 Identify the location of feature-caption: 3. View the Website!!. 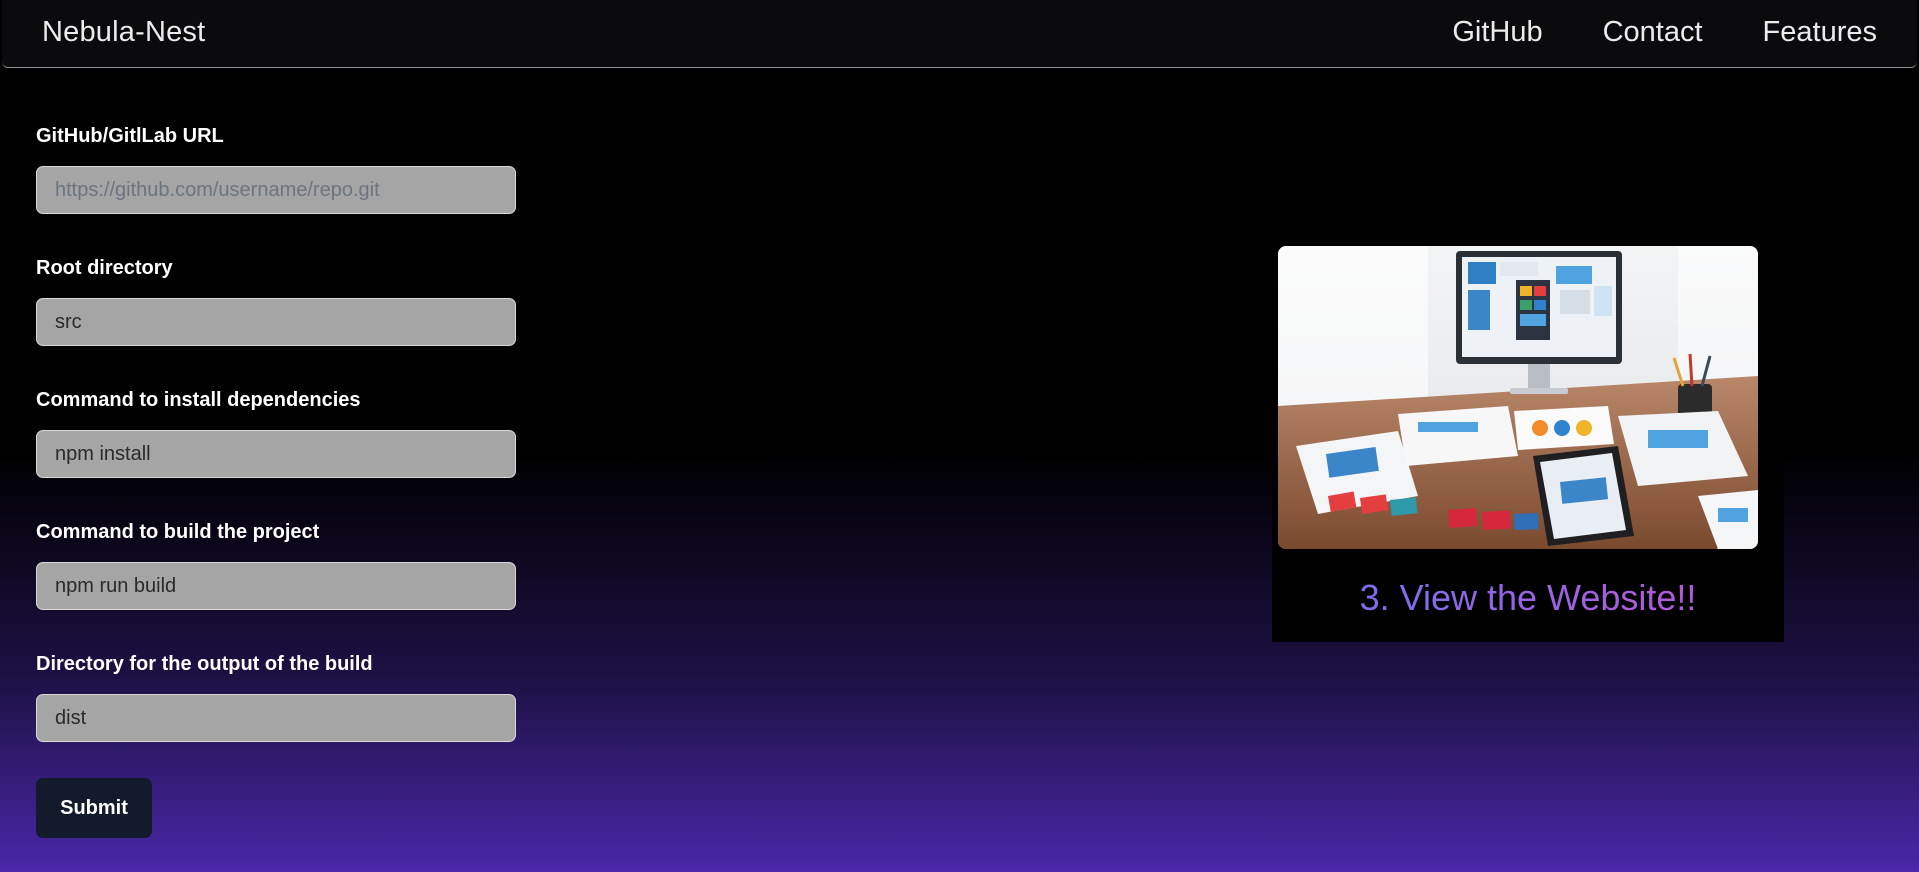
(1528, 598).